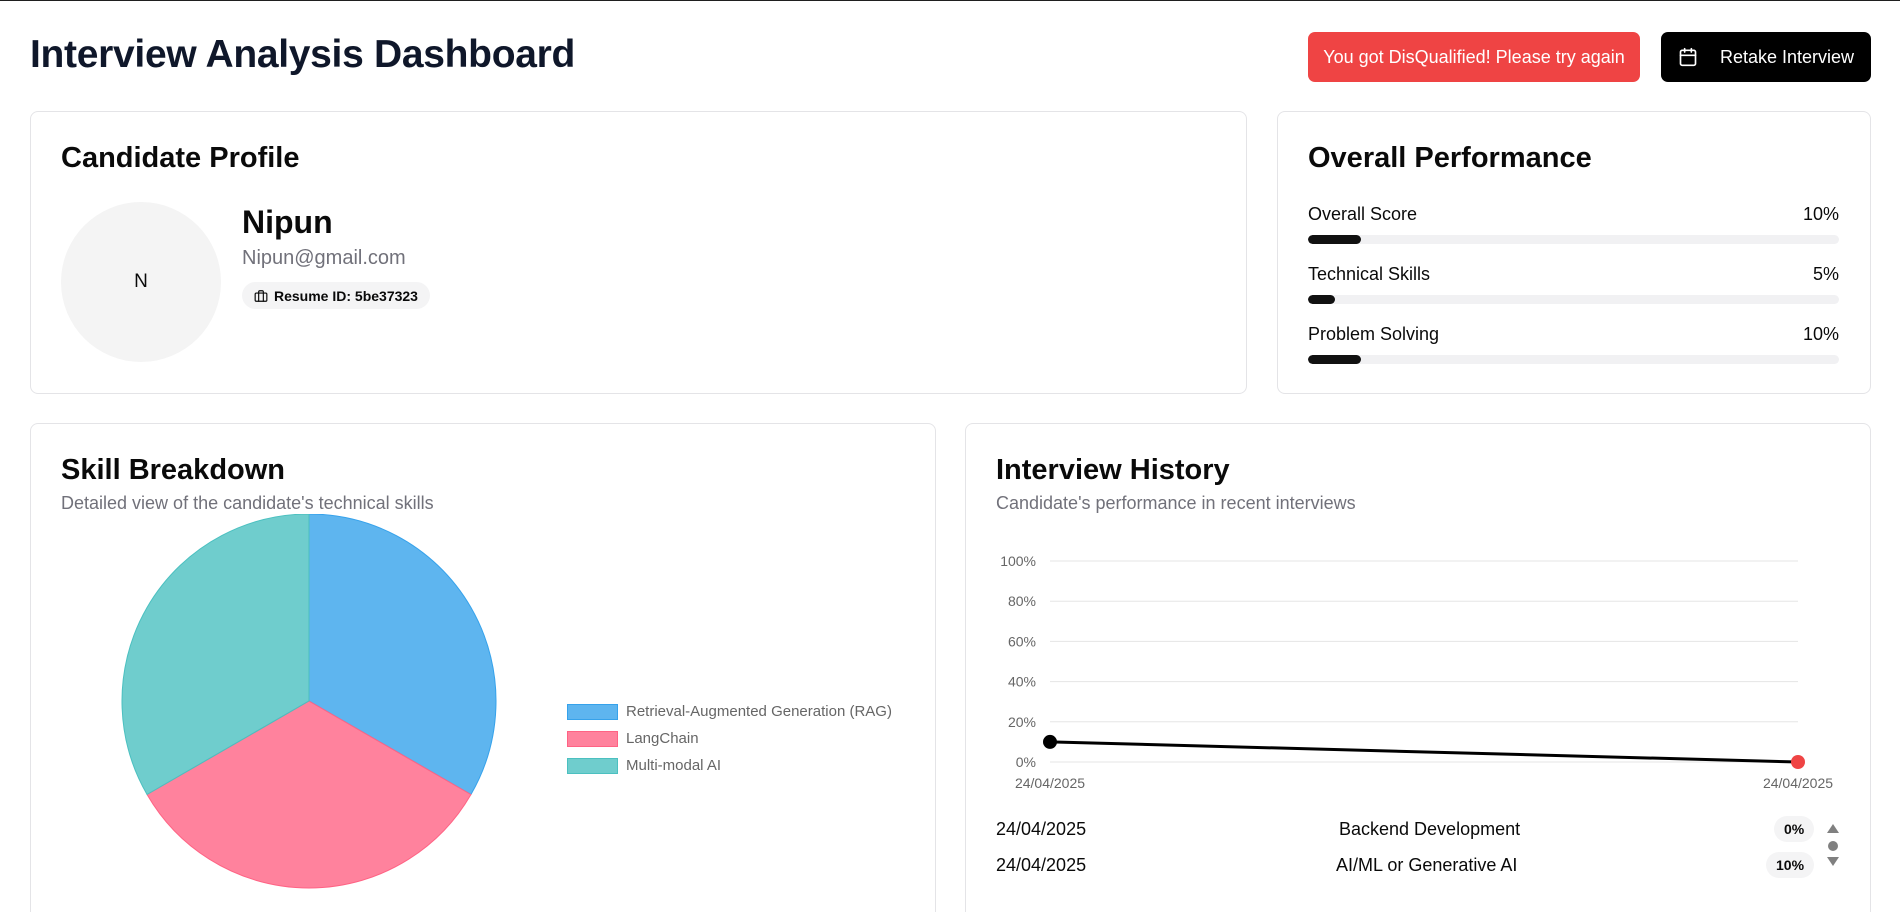 The width and height of the screenshot is (1900, 912). What do you see at coordinates (1787, 56) in the screenshot?
I see `retake-interview-label: Retake Interview` at bounding box center [1787, 56].